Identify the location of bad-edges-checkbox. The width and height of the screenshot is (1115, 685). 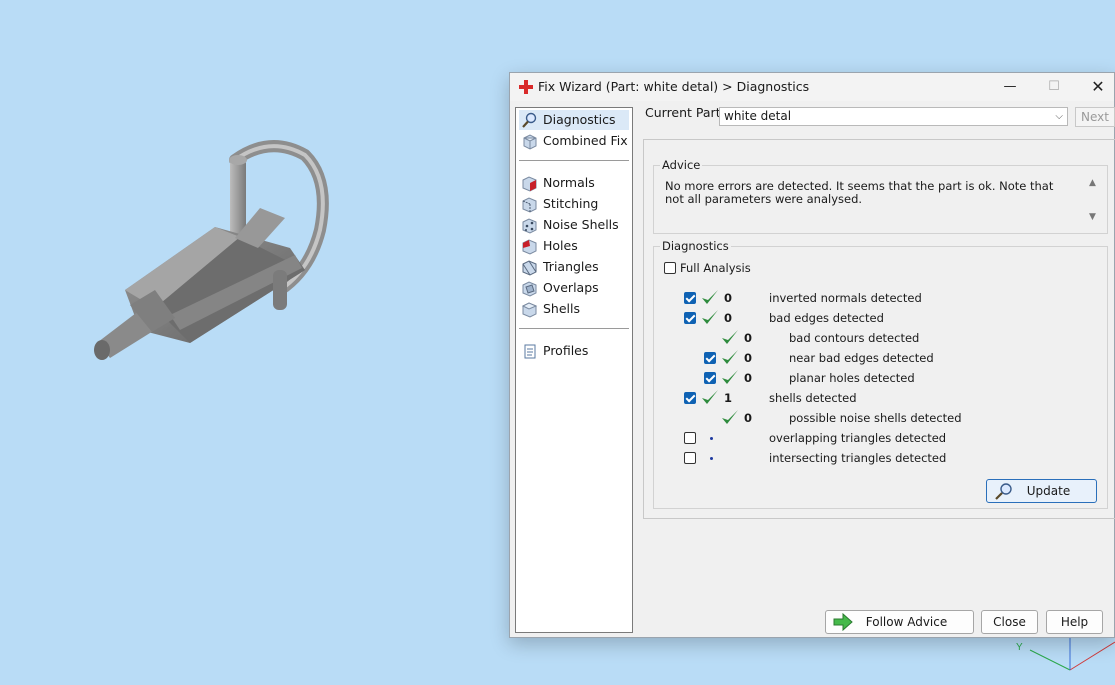
(690, 318).